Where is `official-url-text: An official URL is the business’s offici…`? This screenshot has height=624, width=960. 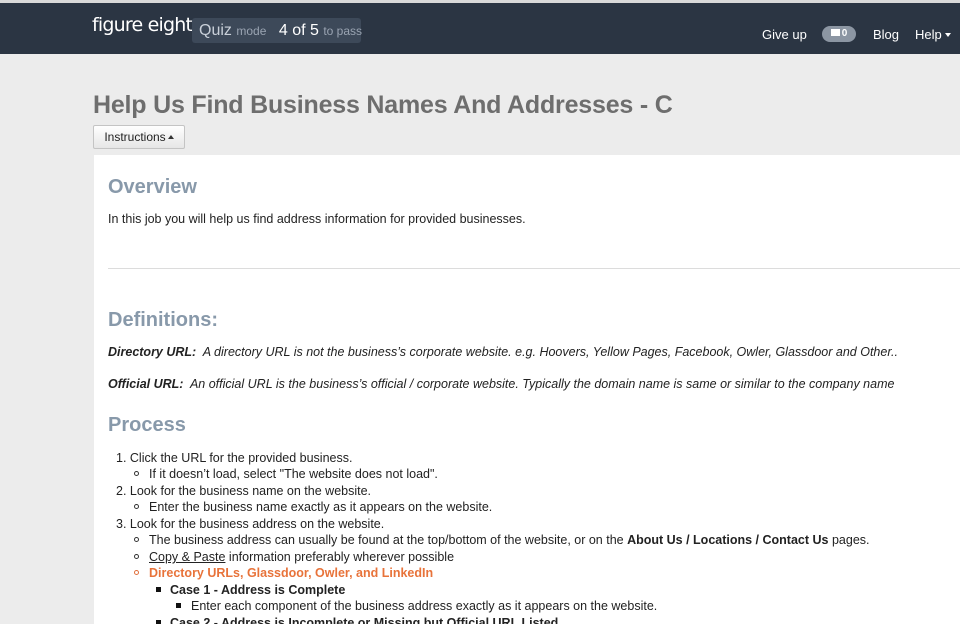
official-url-text: An official URL is the business’s offici… is located at coordinates (542, 384).